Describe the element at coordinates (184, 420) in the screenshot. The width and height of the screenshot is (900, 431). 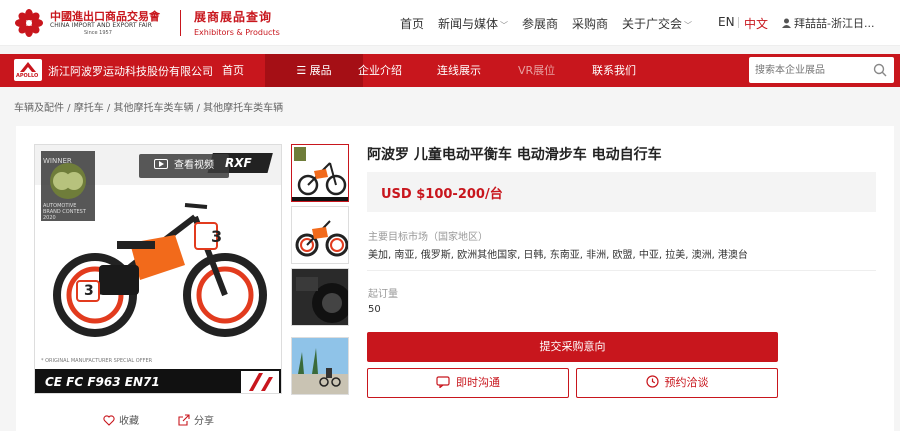
I see `share-icon` at that location.